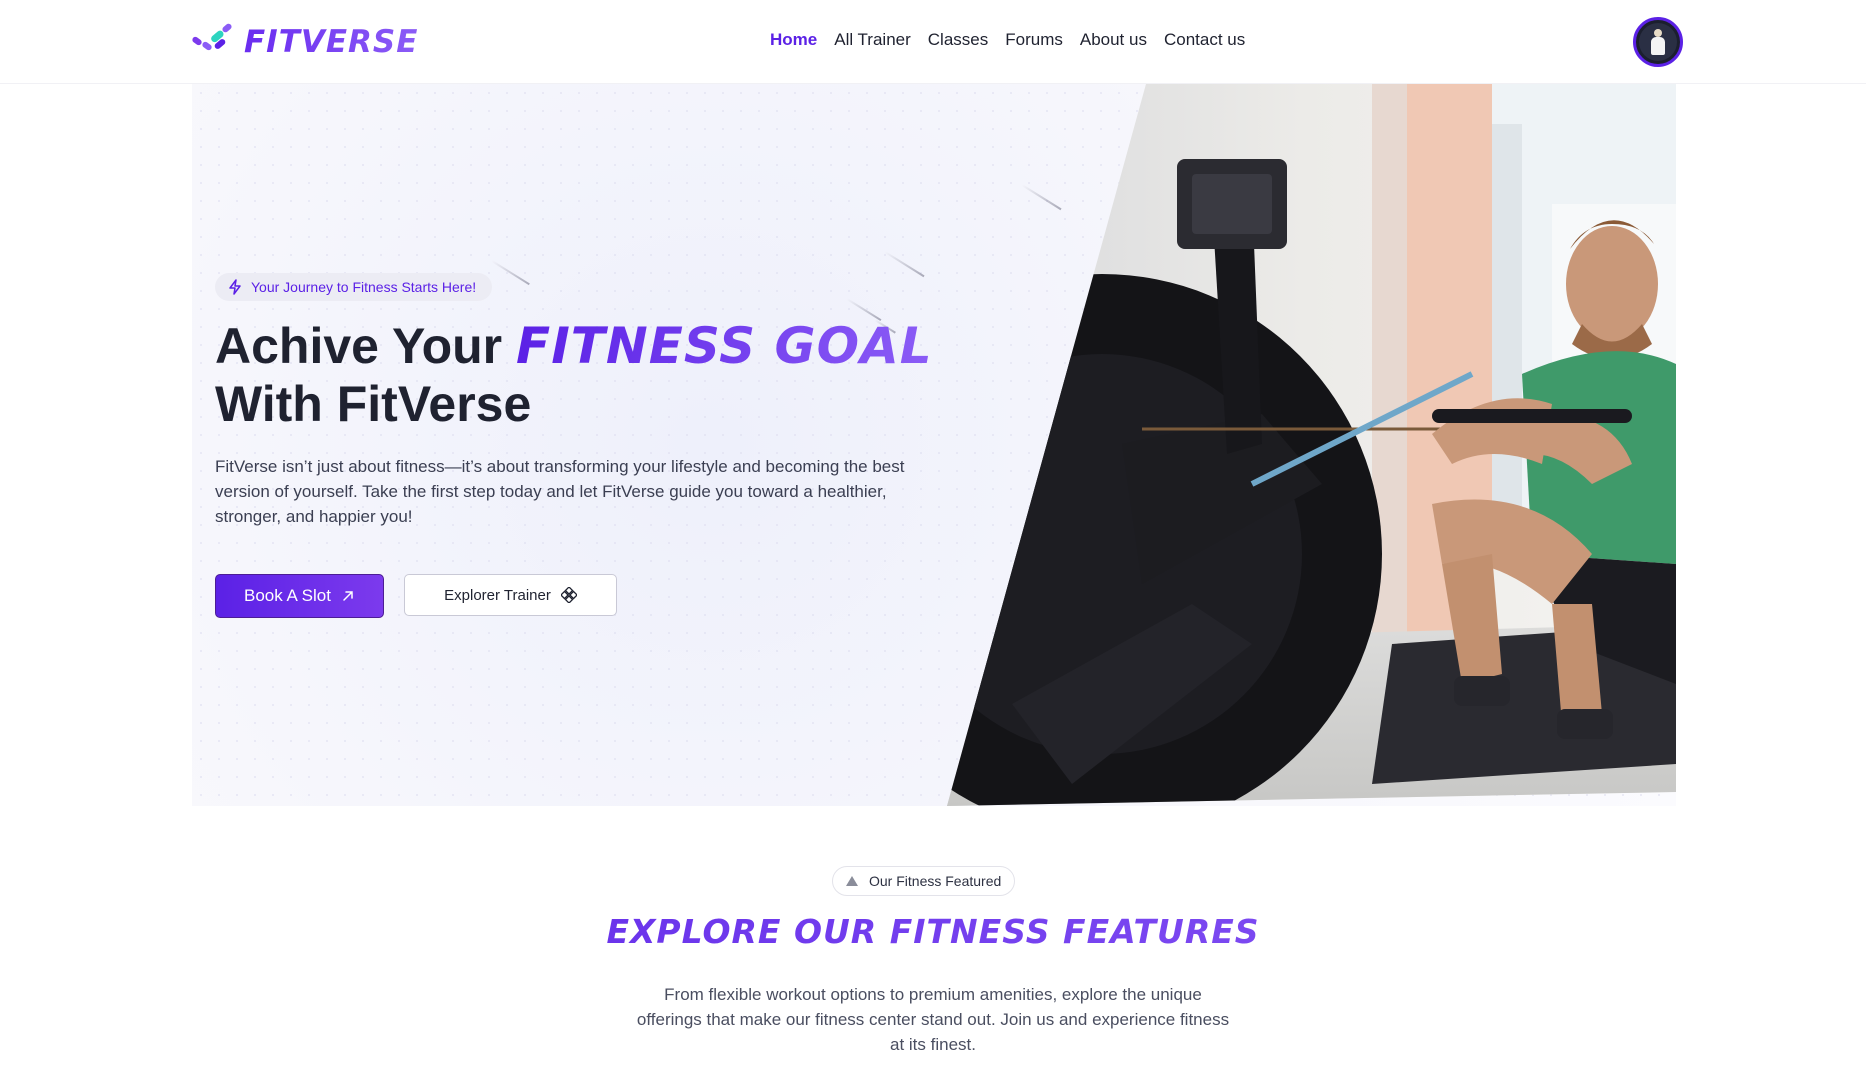 This screenshot has width=1866, height=1066. Describe the element at coordinates (852, 881) in the screenshot. I see `triangle-icon` at that location.